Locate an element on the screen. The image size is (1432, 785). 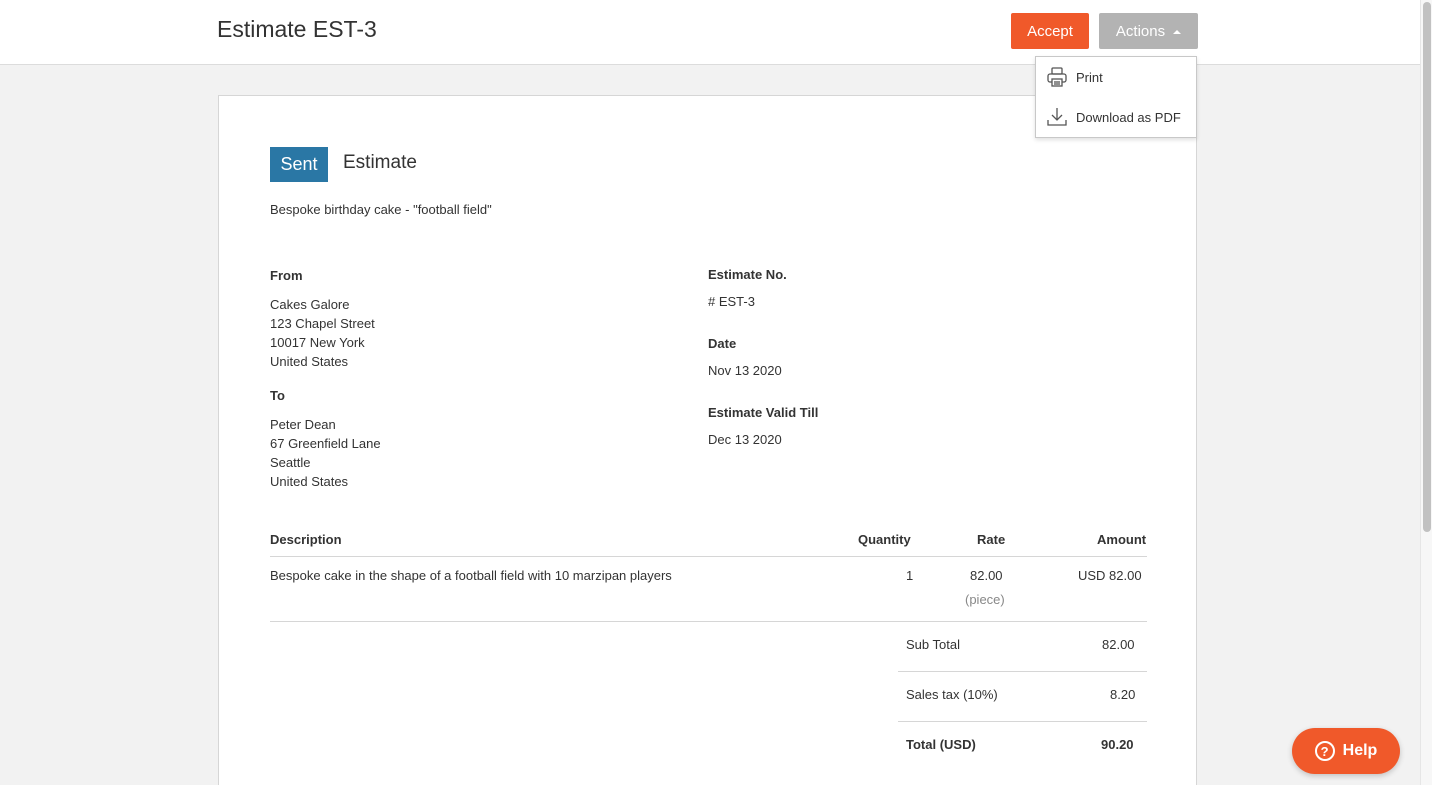
status-badge: Sent is located at coordinates (299, 164).